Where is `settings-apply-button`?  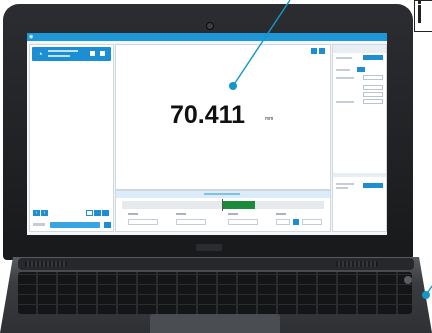 settings-apply-button is located at coordinates (373, 185).